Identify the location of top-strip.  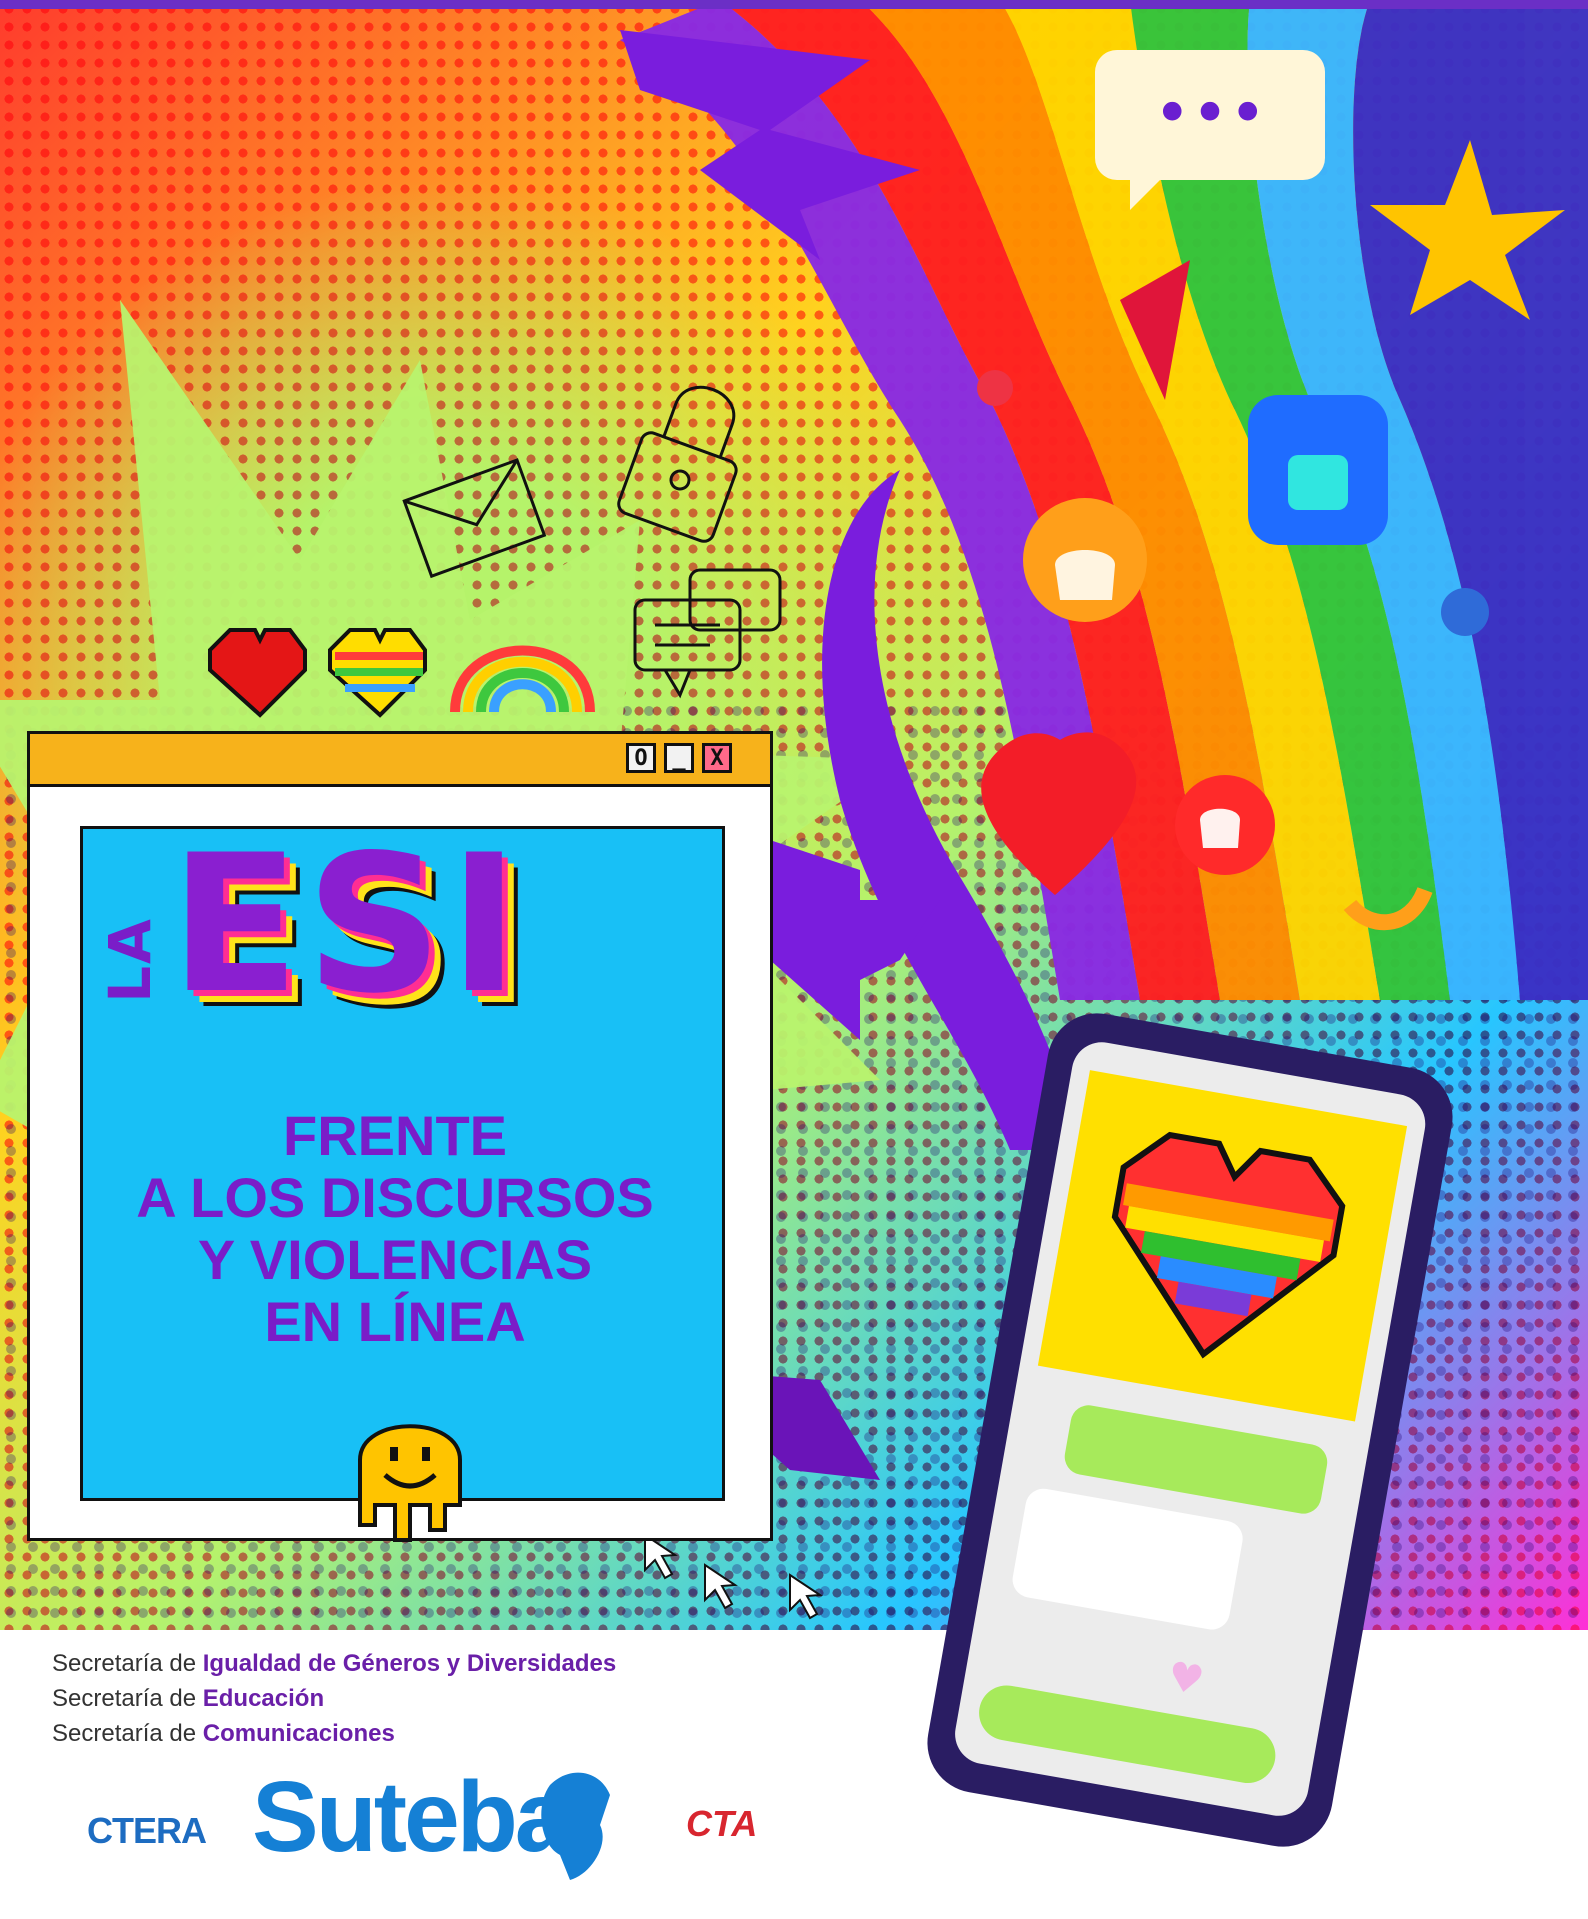
(794, 4).